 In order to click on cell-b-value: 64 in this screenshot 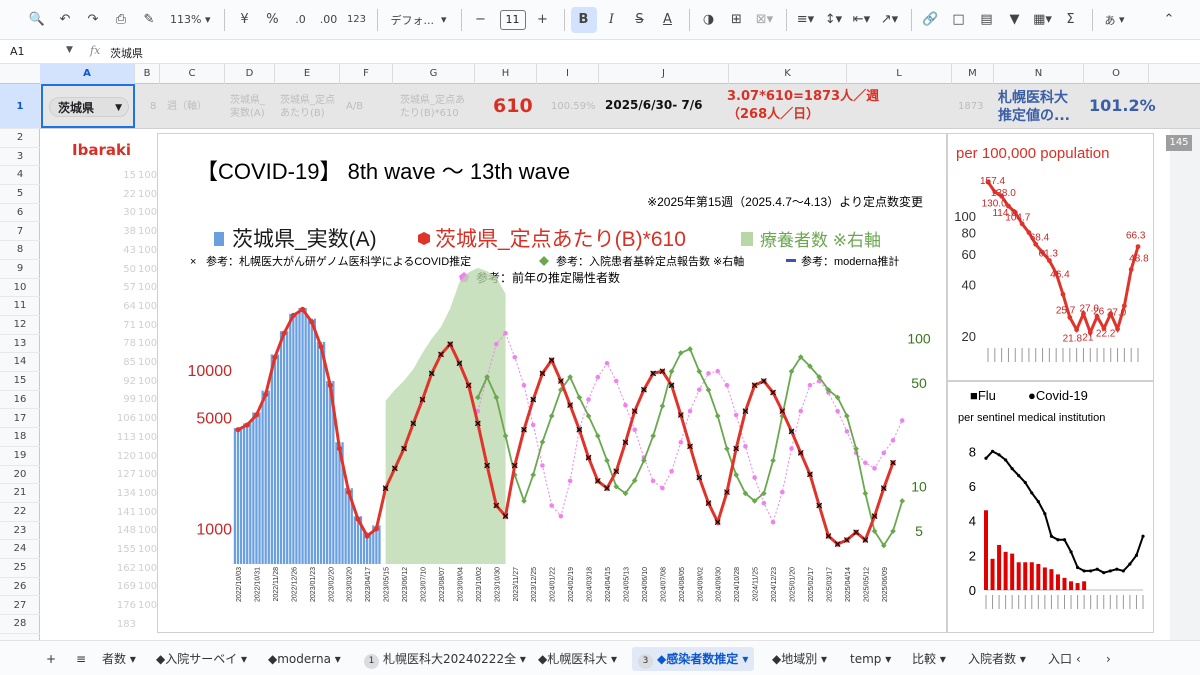, I will do `click(126, 306)`.